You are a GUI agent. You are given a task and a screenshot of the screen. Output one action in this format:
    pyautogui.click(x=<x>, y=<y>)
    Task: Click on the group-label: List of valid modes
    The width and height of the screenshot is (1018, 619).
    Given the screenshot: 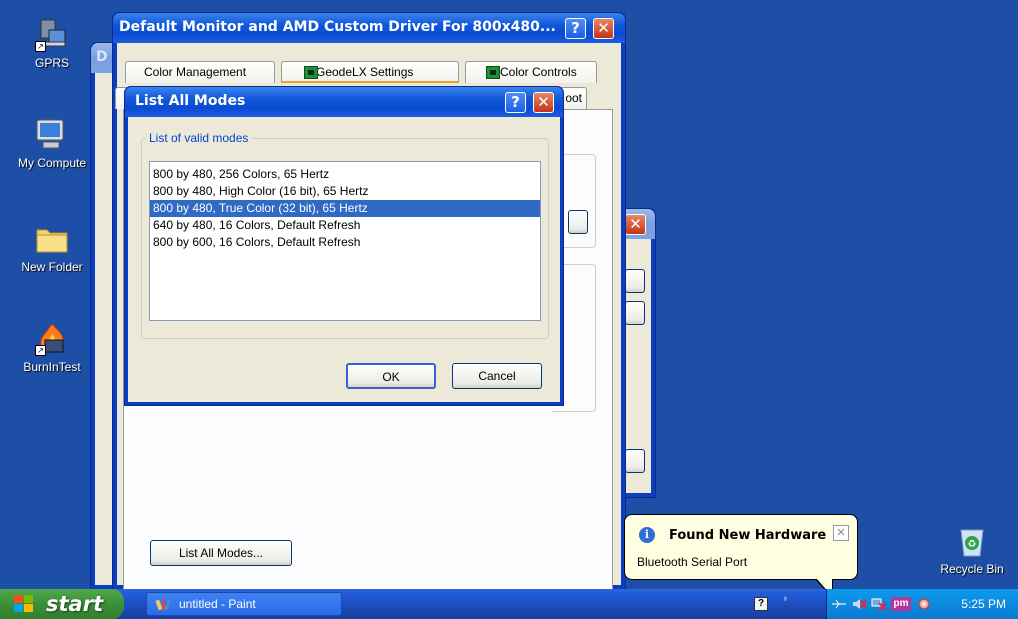 What is the action you would take?
    pyautogui.click(x=199, y=138)
    